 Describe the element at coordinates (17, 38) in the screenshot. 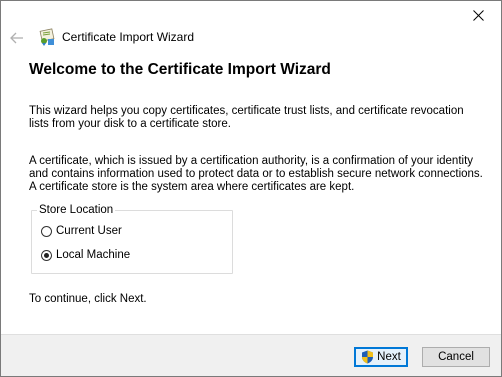

I see `back-arrow-icon` at that location.